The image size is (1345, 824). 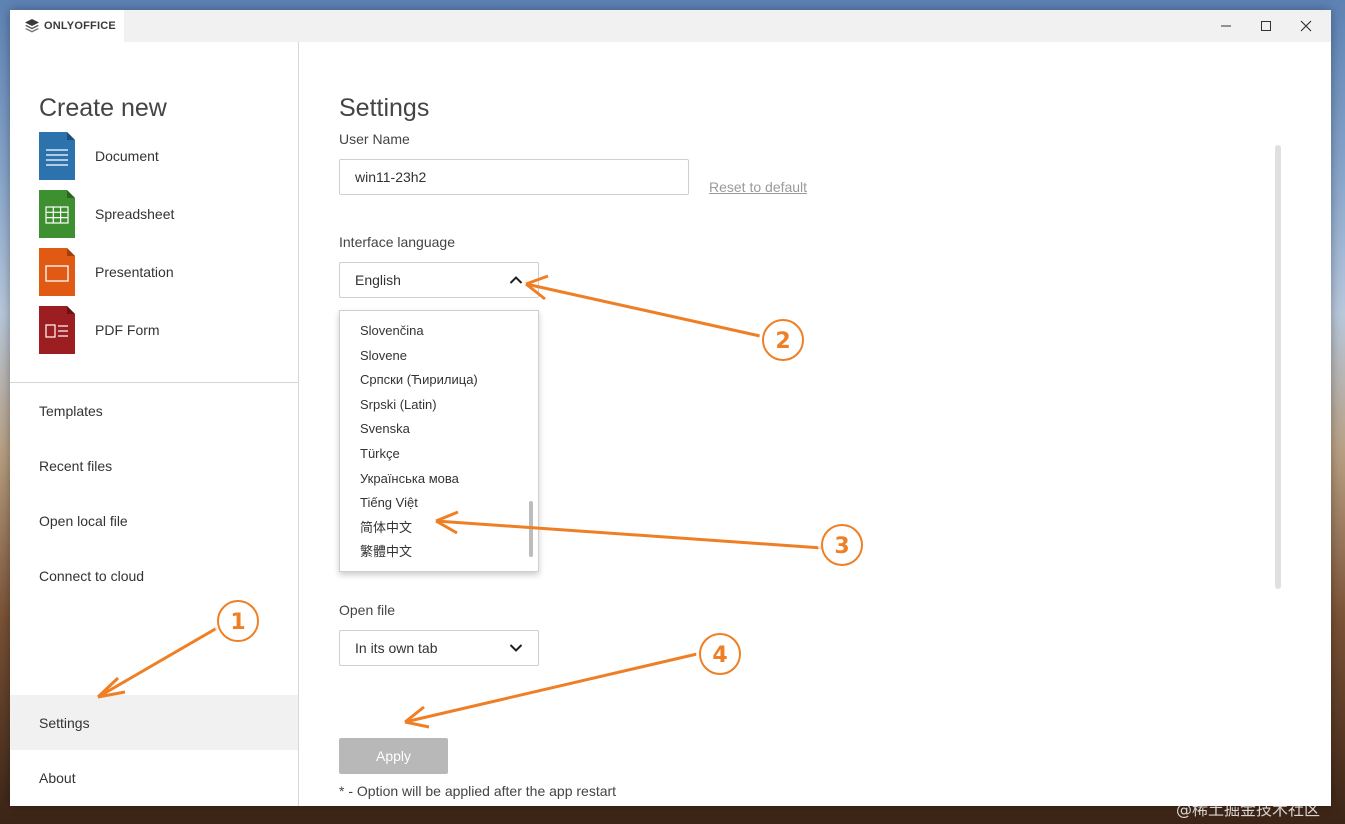 I want to click on pdf-form-icon, so click(x=57, y=330).